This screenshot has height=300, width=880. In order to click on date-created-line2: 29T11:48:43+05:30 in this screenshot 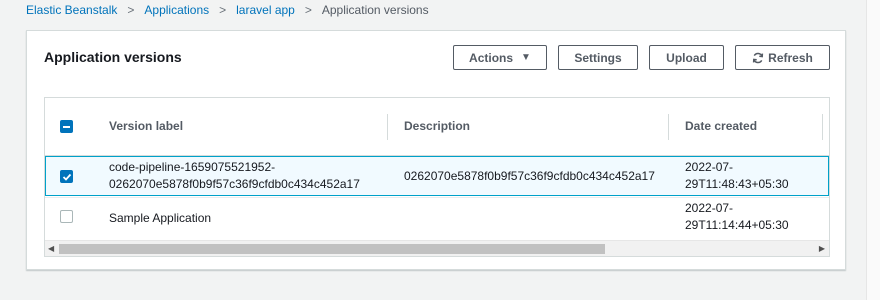, I will do `click(737, 184)`.